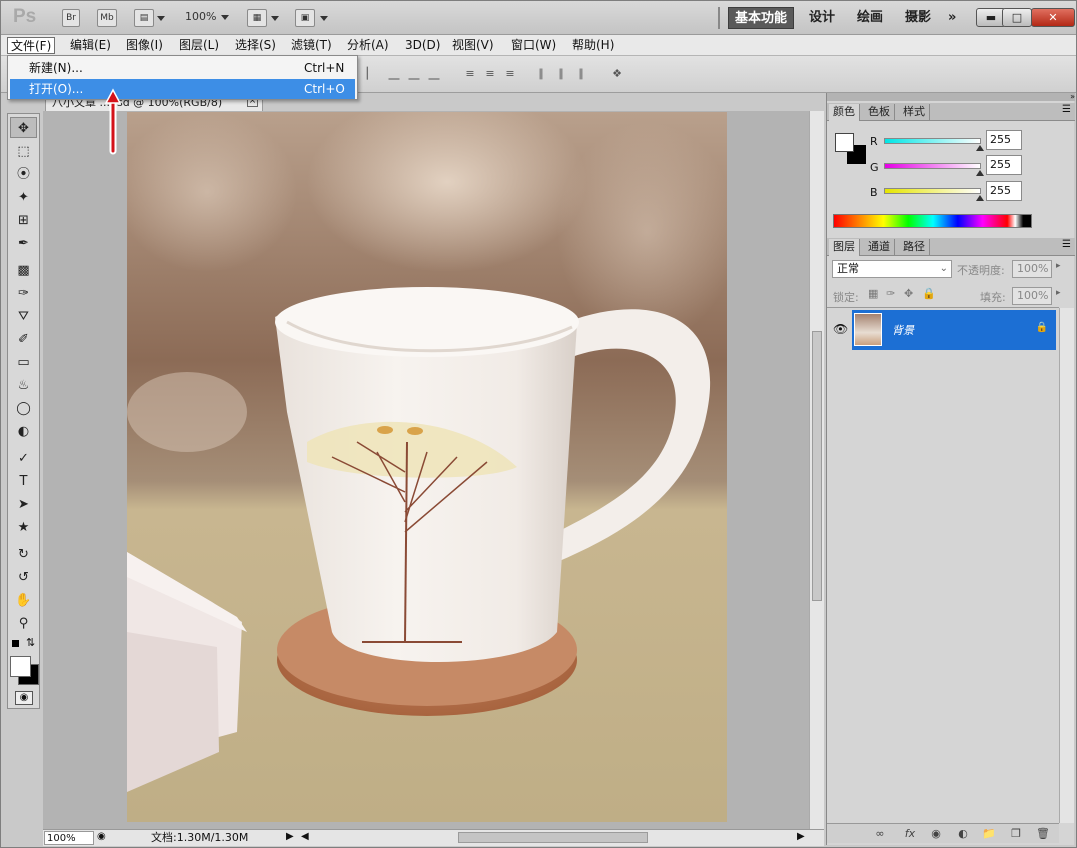 This screenshot has height=848, width=1077. What do you see at coordinates (1004, 191) in the screenshot?
I see `blue-value-field: 255` at bounding box center [1004, 191].